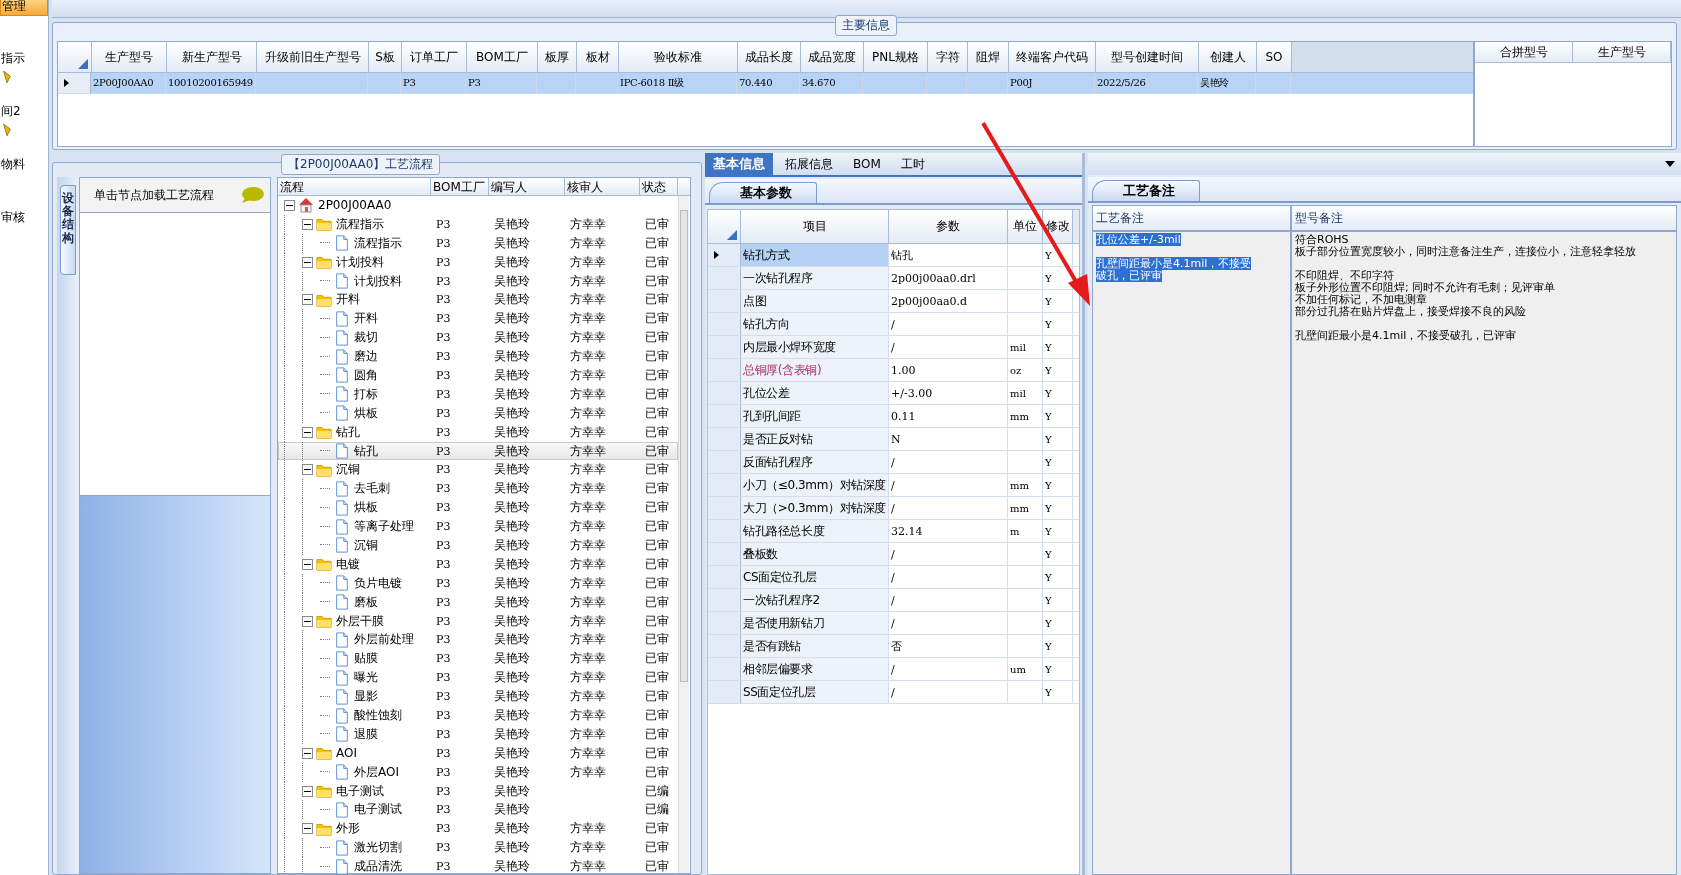 The width and height of the screenshot is (1681, 875). Describe the element at coordinates (815, 531) in the screenshot. I see `table-cell: 钻孔路径总长度` at that location.